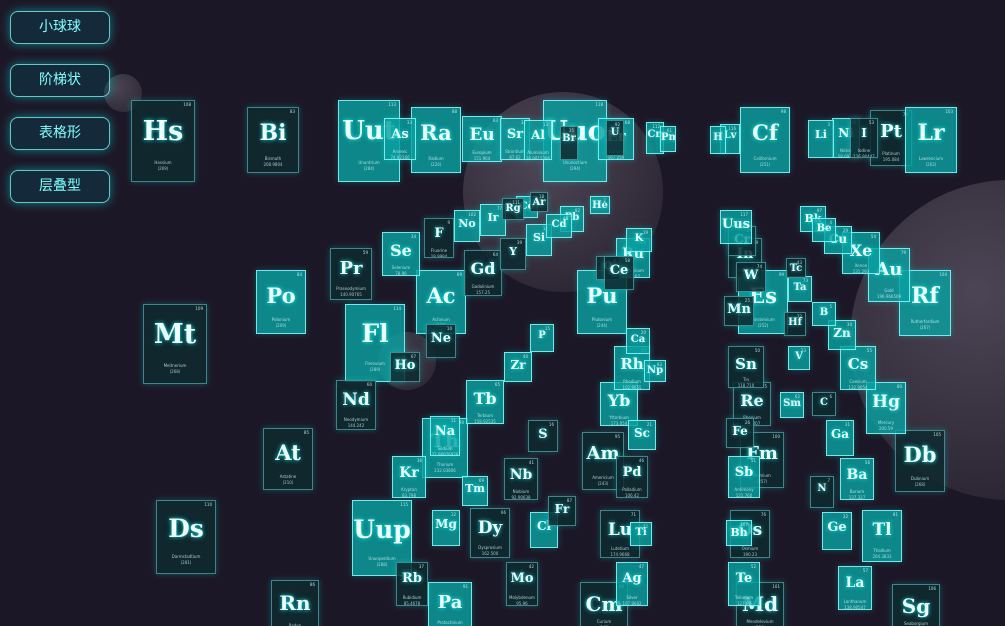 This screenshot has width=1005, height=626. I want to click on element-card-mo: 42 Mo Molybdenum 95.96, so click(522, 584).